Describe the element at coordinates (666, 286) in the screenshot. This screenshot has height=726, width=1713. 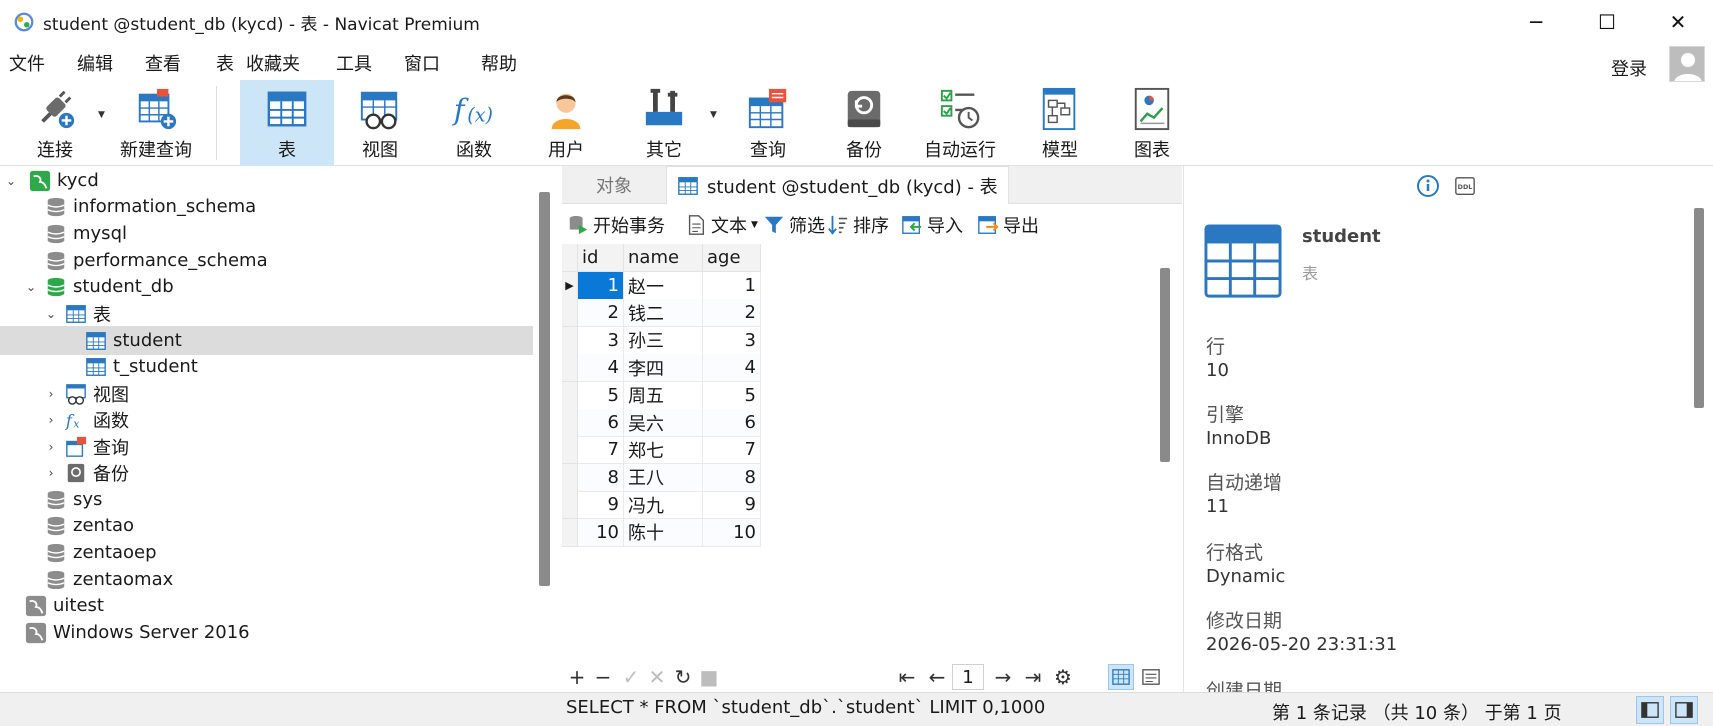
I see `table-row: ▶ 1 赵一 1` at that location.